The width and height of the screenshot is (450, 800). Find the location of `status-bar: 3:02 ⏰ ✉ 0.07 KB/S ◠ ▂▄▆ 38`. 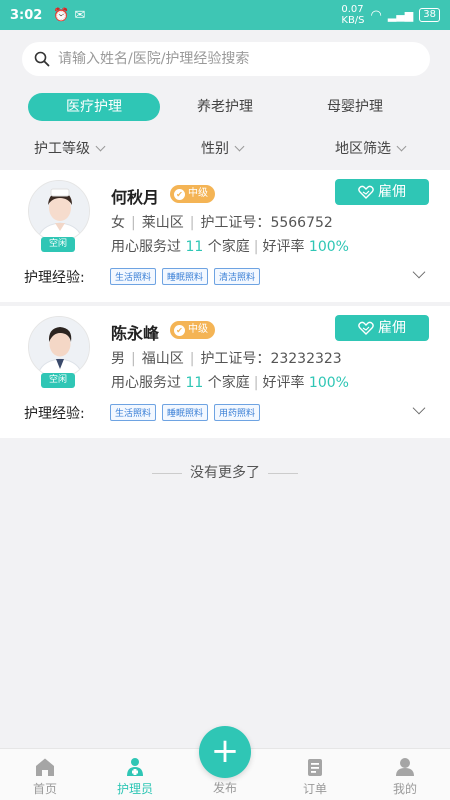

status-bar: 3:02 ⏰ ✉ 0.07 KB/S ◠ ▂▄▆ 38 is located at coordinates (225, 15).